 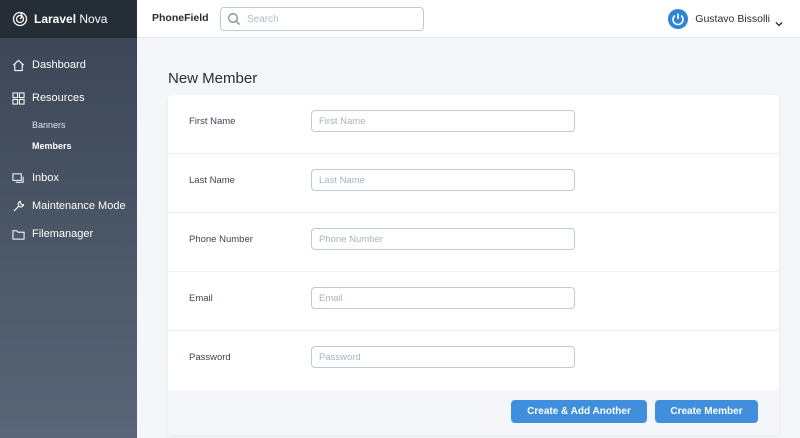 What do you see at coordinates (18, 234) in the screenshot?
I see `folder-icon` at bounding box center [18, 234].